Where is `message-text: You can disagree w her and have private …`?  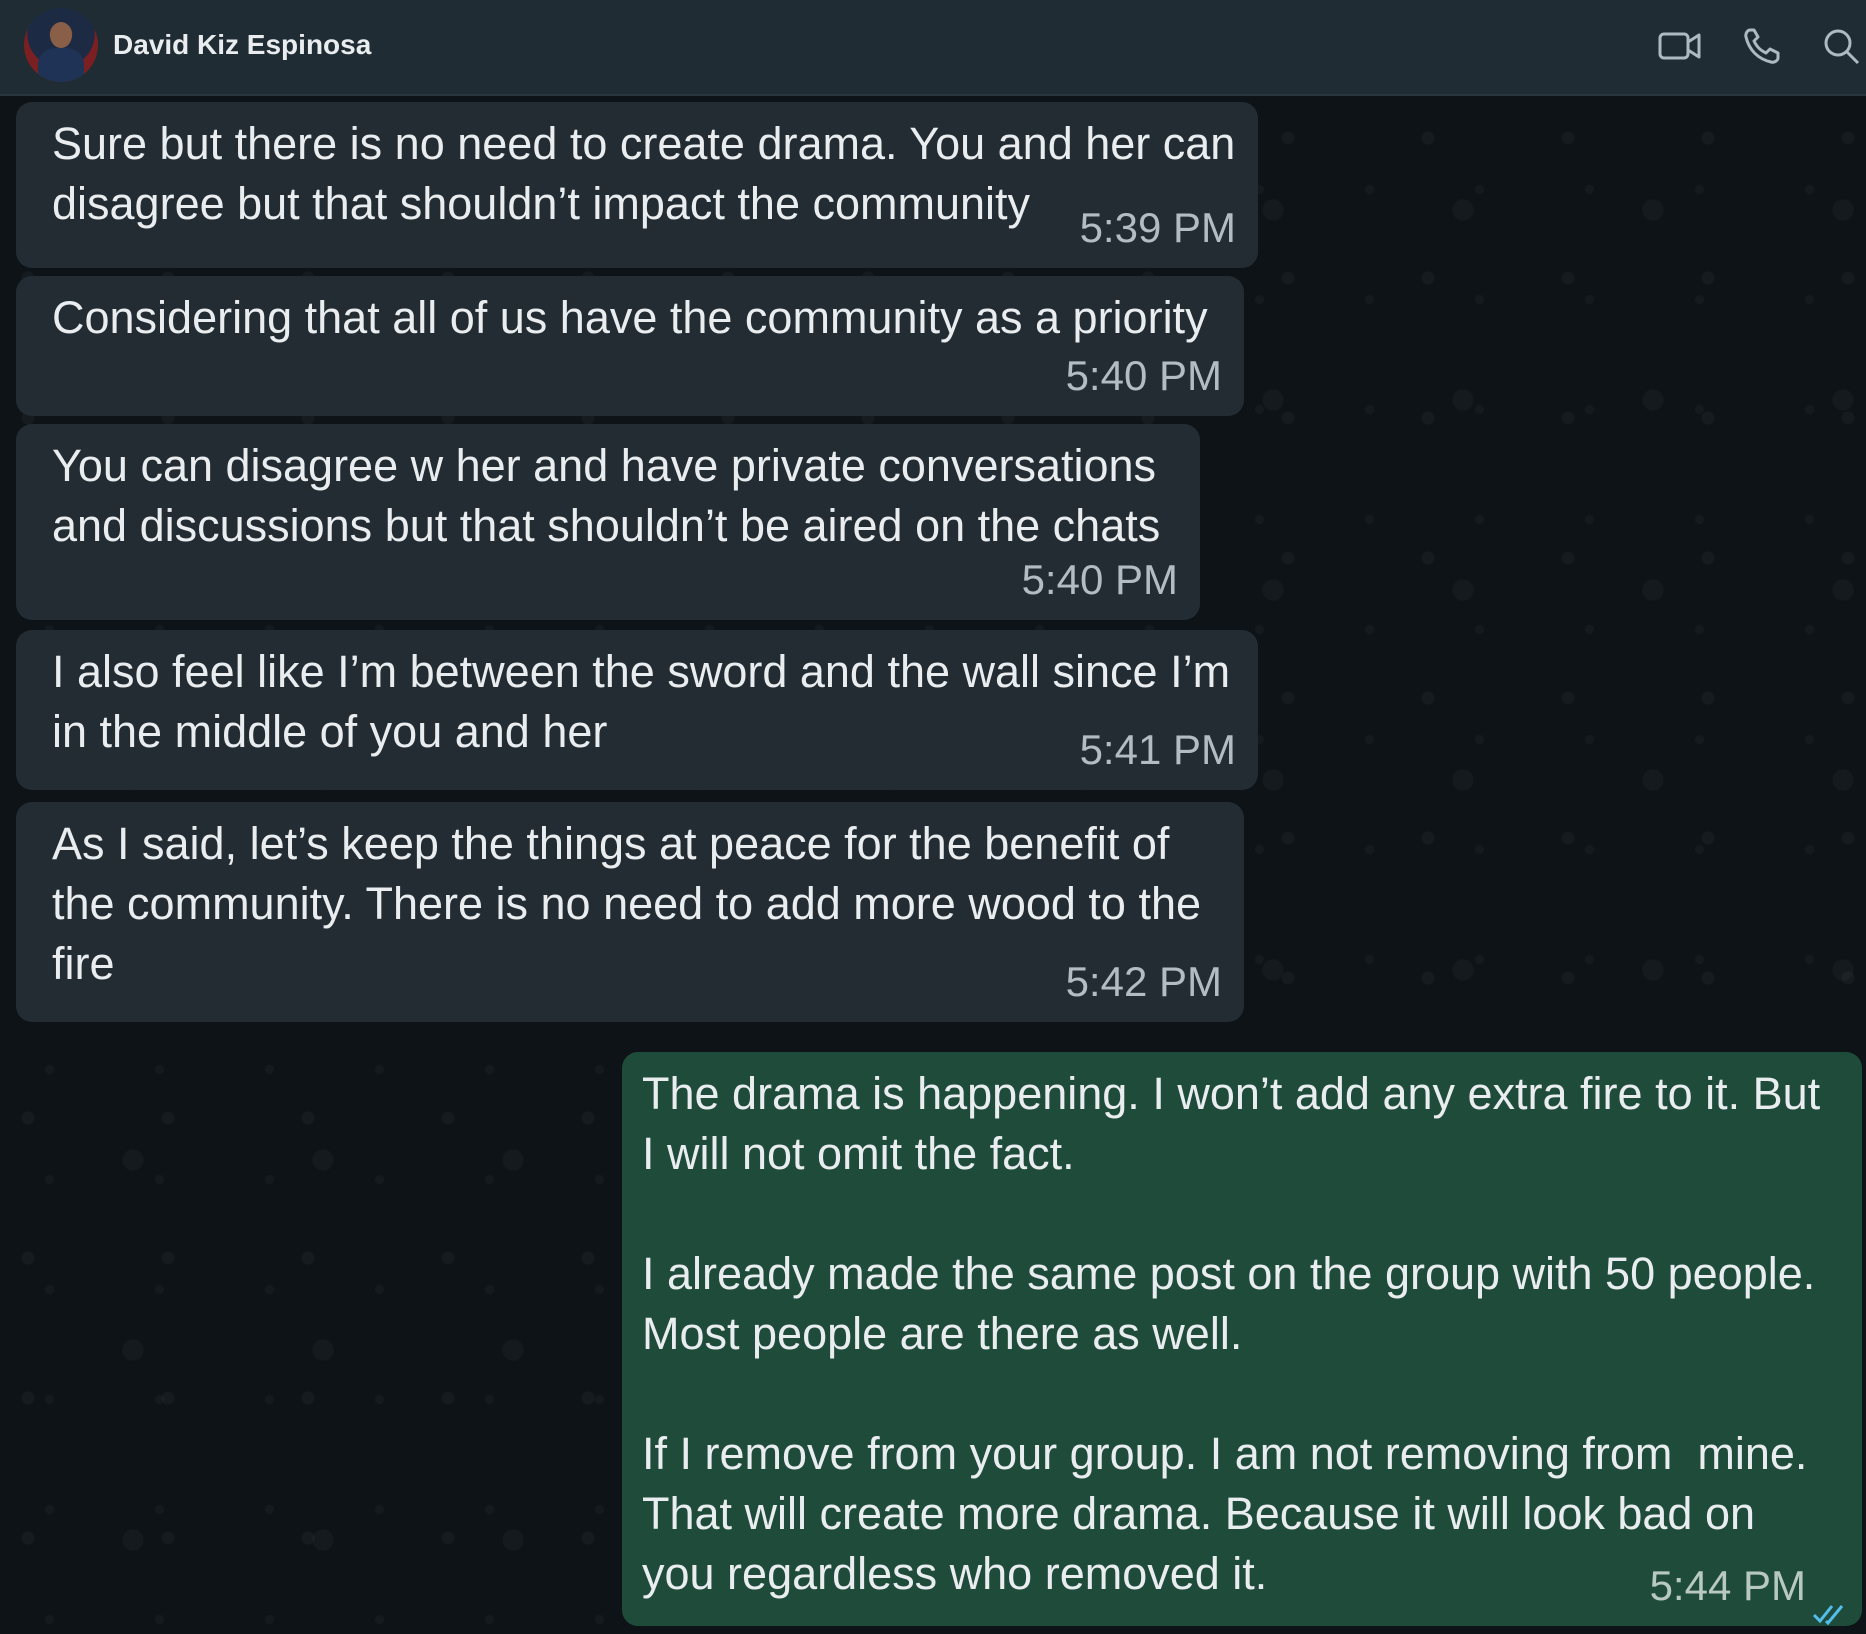
message-text: You can disagree w her and have private … is located at coordinates (606, 495).